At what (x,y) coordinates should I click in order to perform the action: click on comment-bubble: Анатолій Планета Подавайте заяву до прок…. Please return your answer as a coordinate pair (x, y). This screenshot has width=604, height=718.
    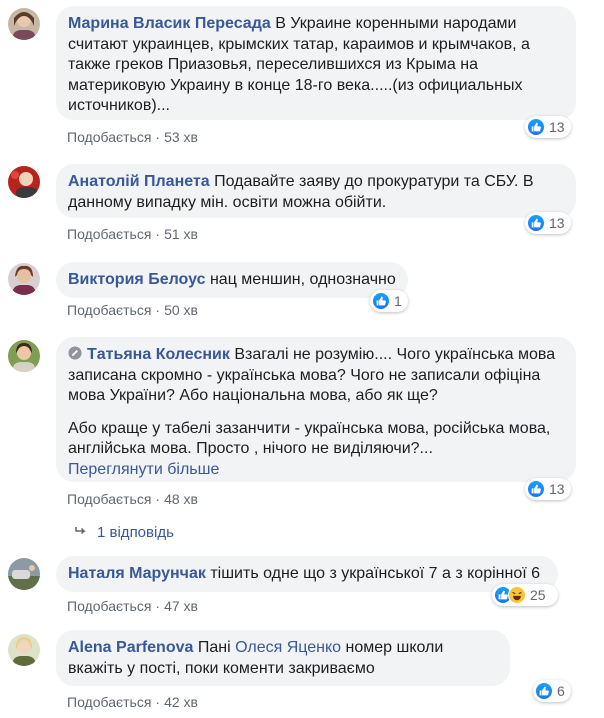
    Looking at the image, I should click on (316, 191).